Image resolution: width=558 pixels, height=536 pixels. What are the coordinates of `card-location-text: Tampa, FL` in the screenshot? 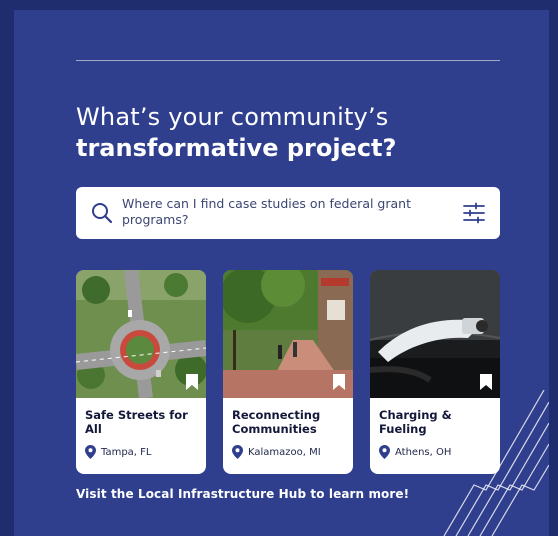 It's located at (126, 452).